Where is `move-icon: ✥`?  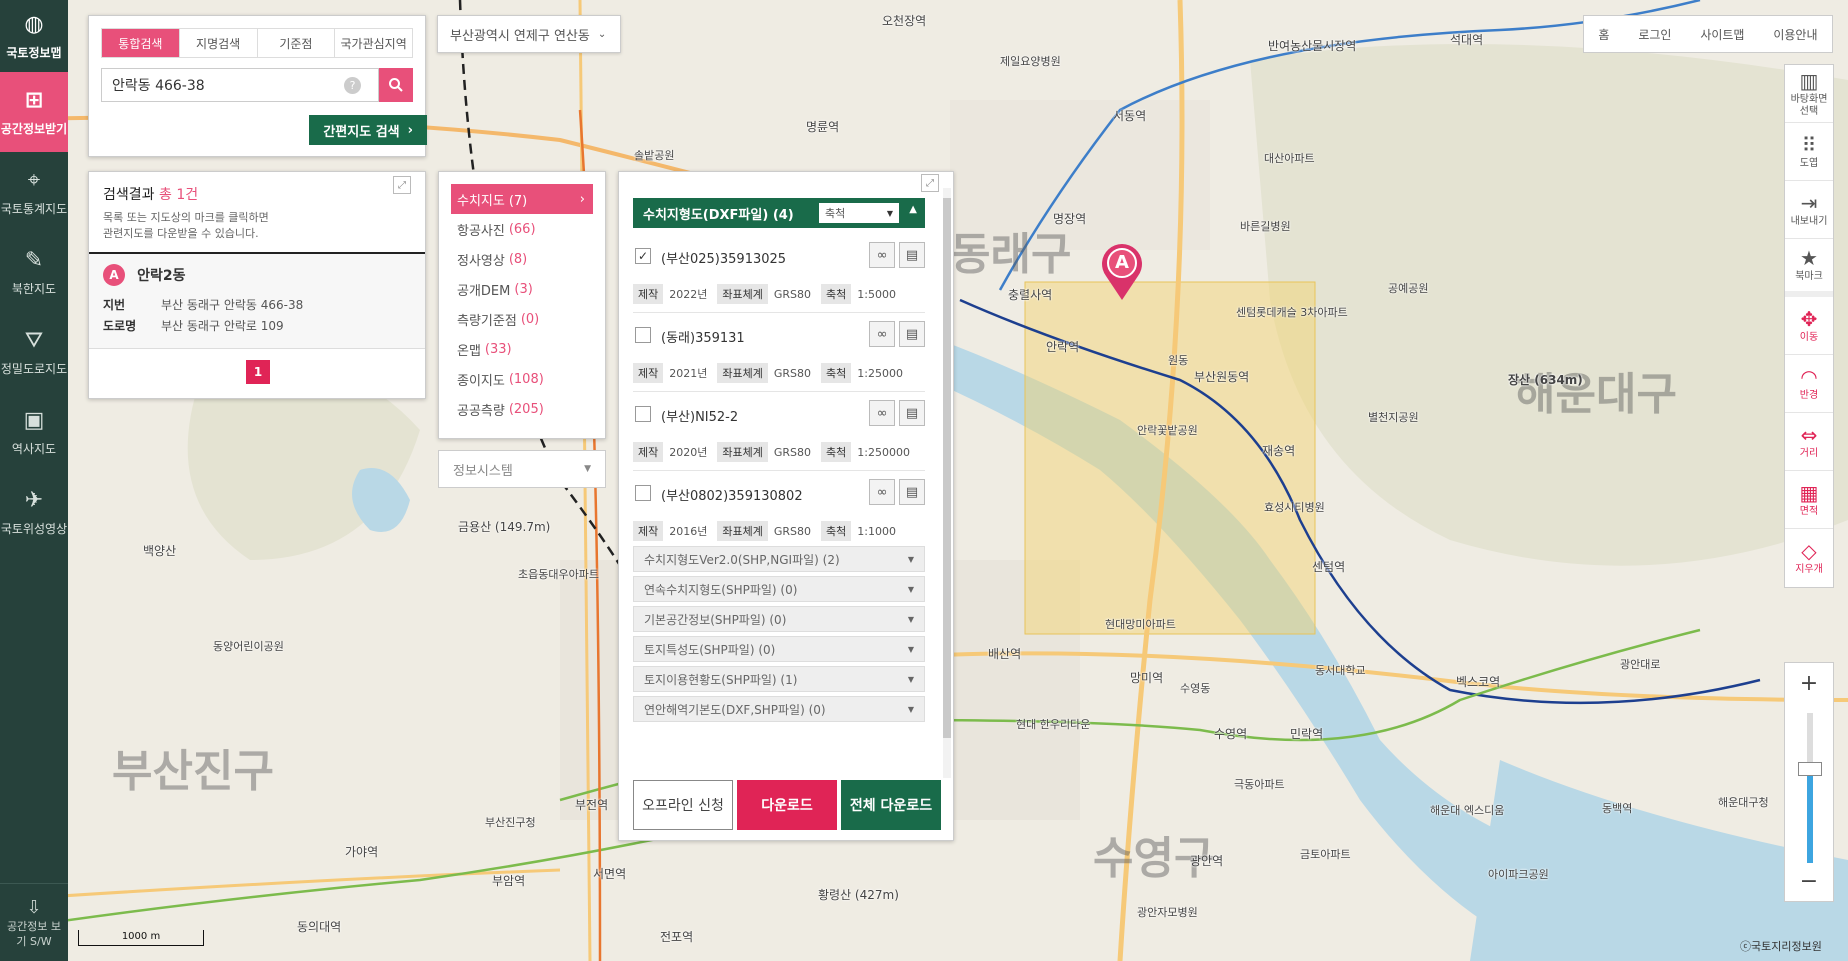
move-icon: ✥ is located at coordinates (1809, 318).